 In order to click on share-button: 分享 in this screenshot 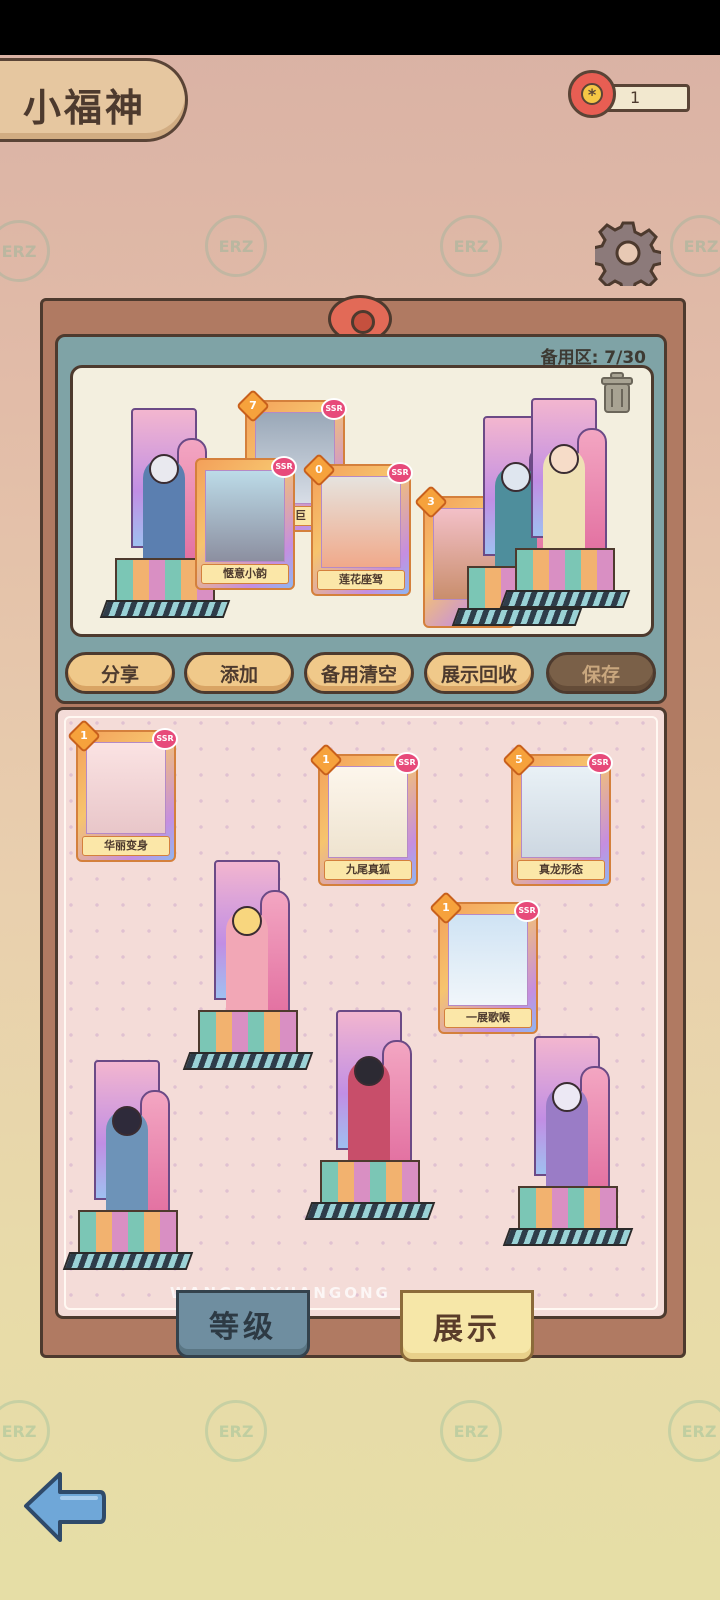, I will do `click(120, 673)`.